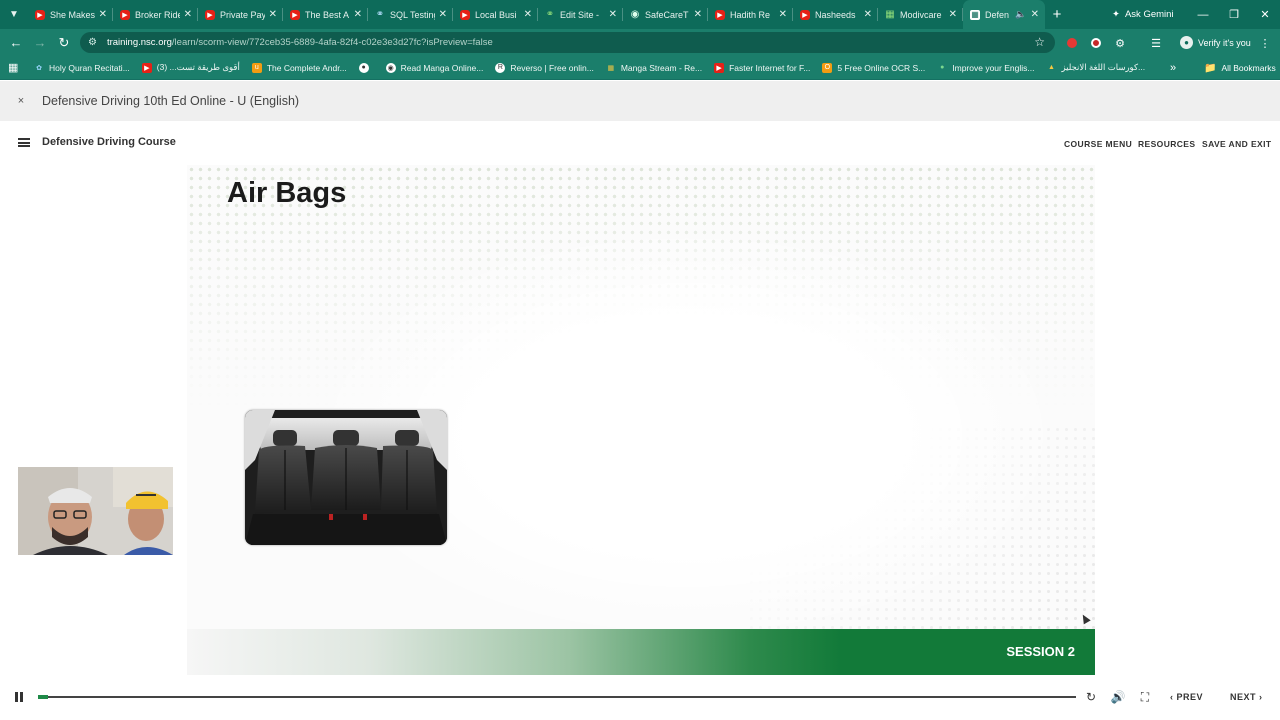 This screenshot has height=720, width=1280. What do you see at coordinates (16, 67) in the screenshot?
I see `apps-grid-icon: ▦` at bounding box center [16, 67].